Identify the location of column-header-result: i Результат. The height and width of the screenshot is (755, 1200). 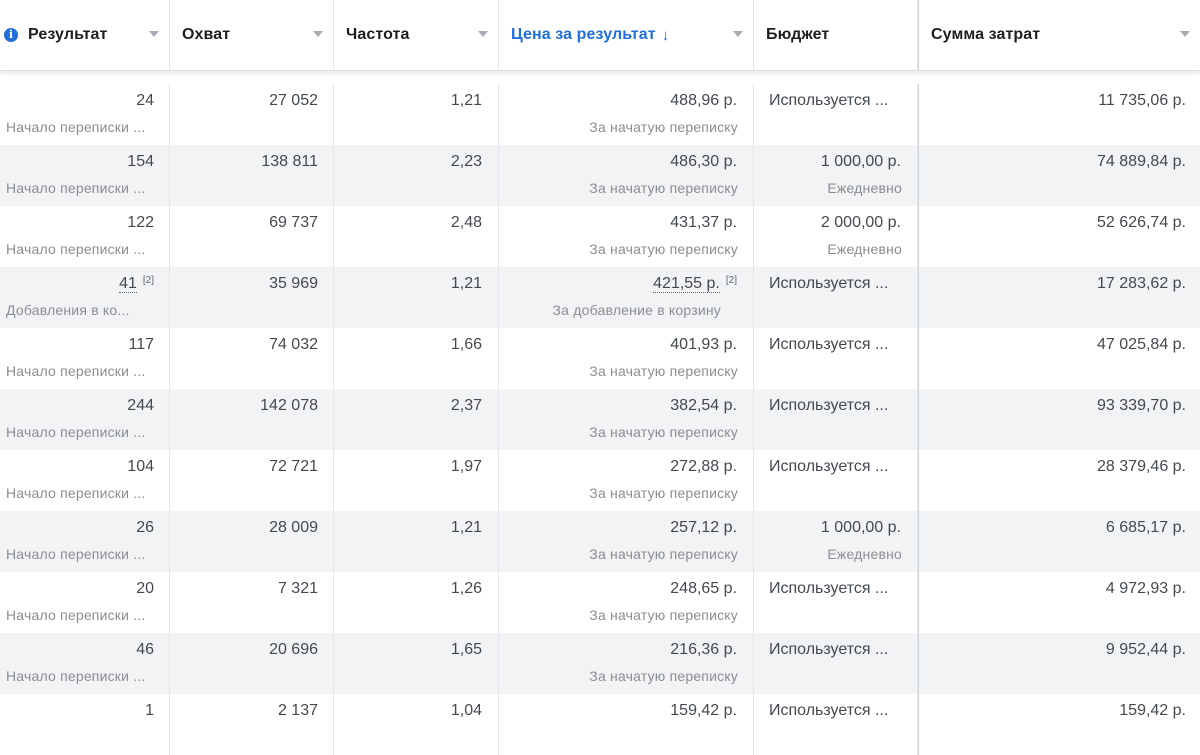
(85, 35).